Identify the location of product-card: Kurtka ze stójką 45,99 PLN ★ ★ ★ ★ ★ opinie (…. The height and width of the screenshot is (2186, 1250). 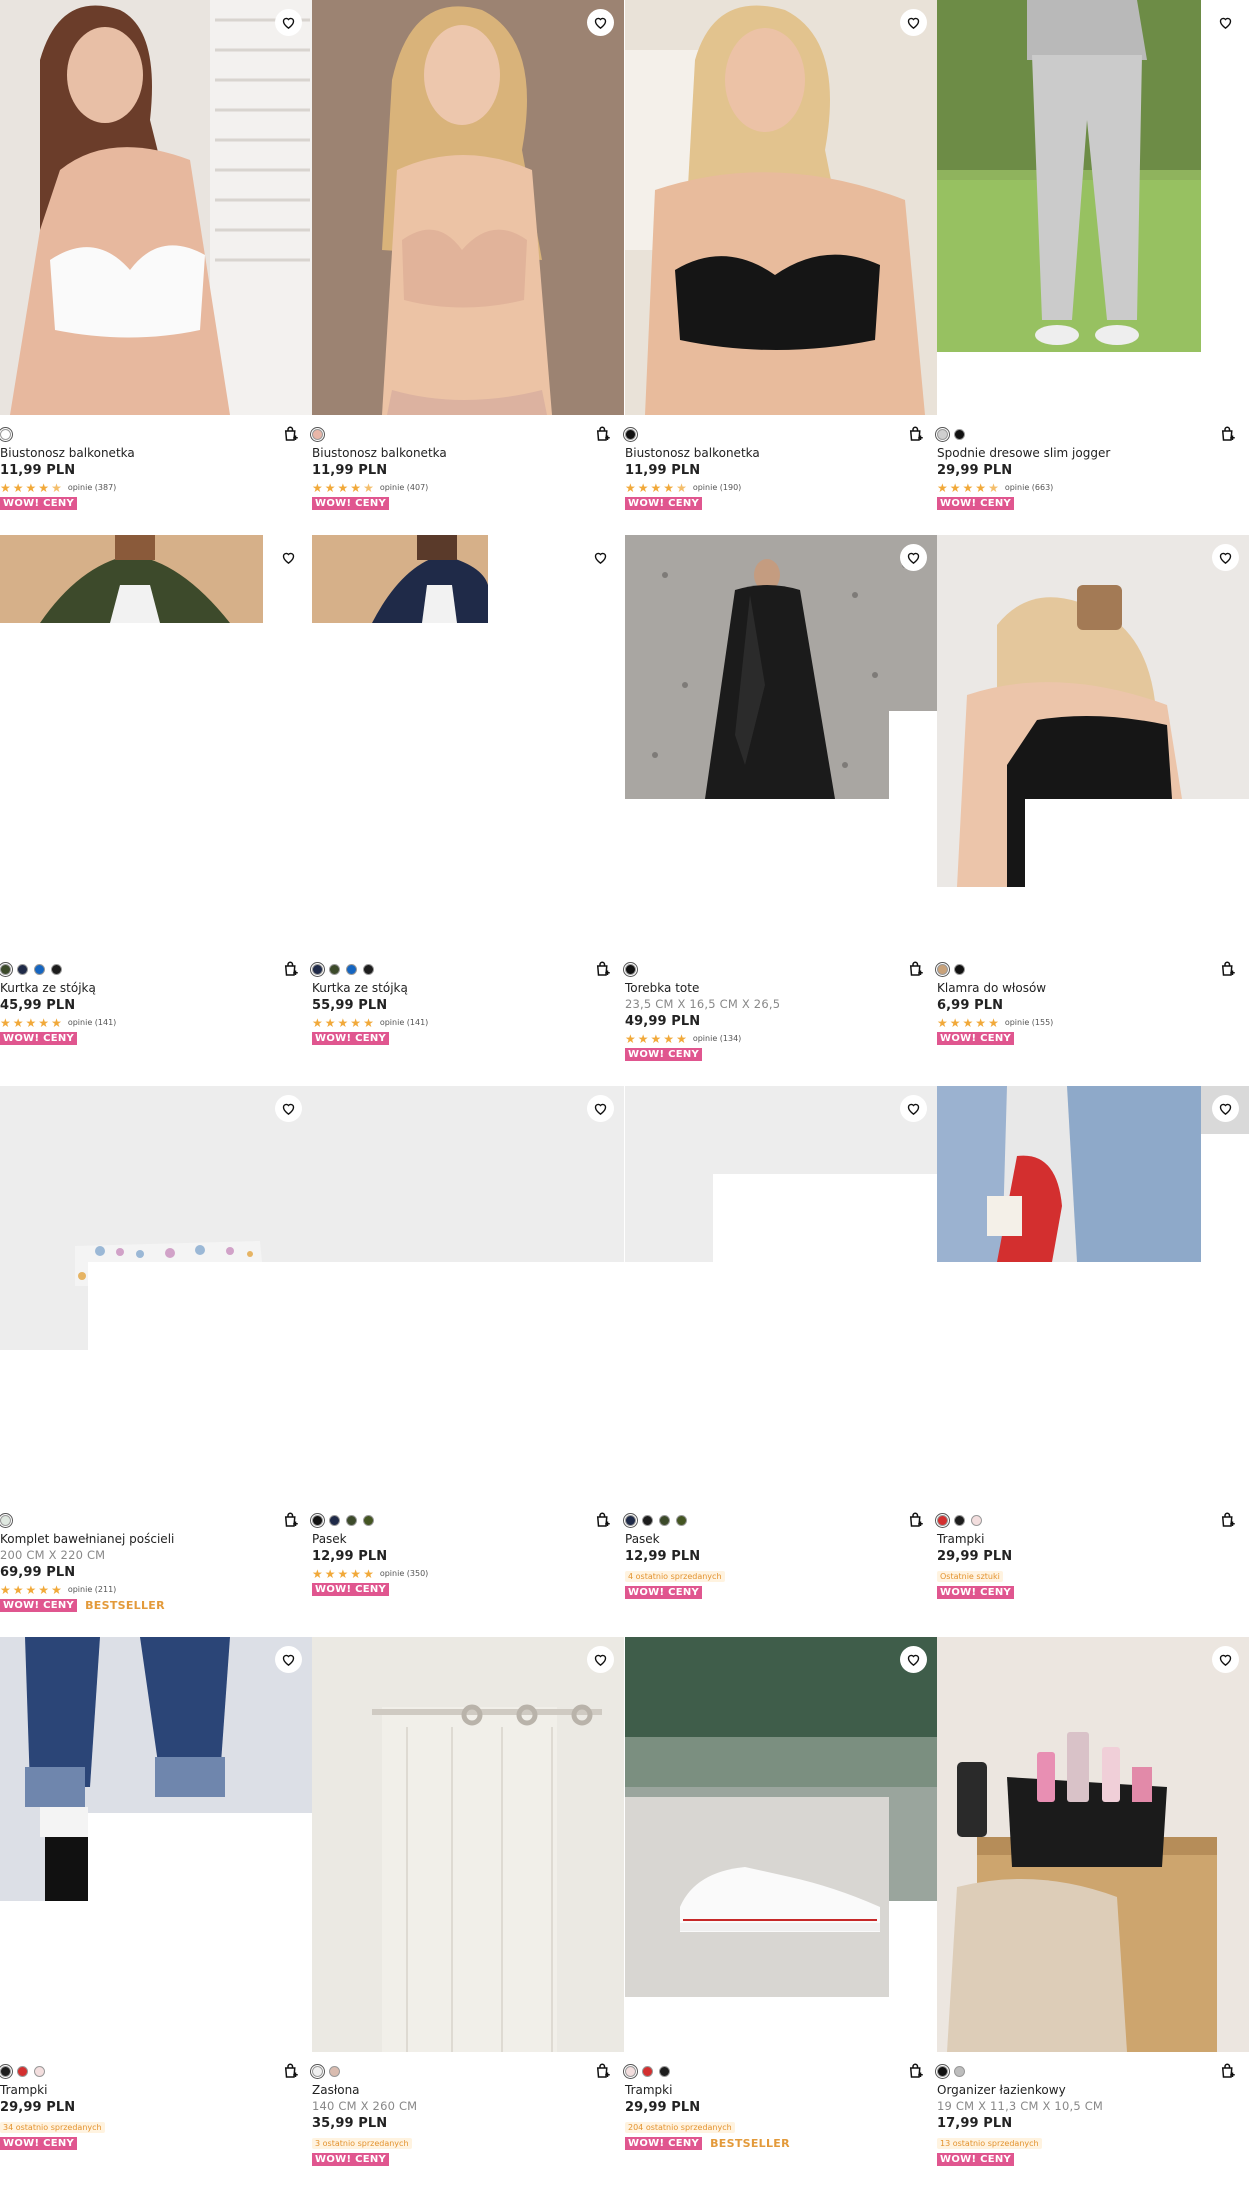
(156, 790).